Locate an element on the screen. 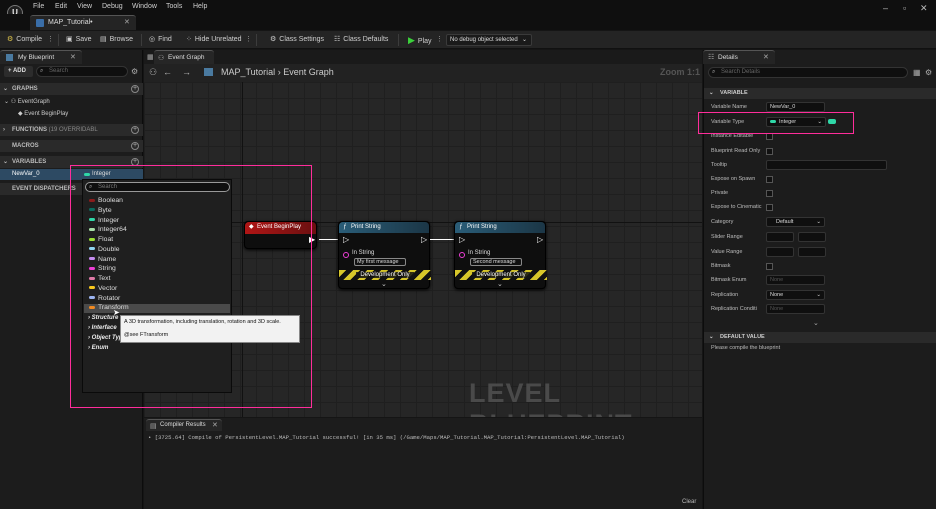 Image resolution: width=936 pixels, height=509 pixels. default-value-section-header: ⌄ DEFAULT VALUE is located at coordinates (820, 337).